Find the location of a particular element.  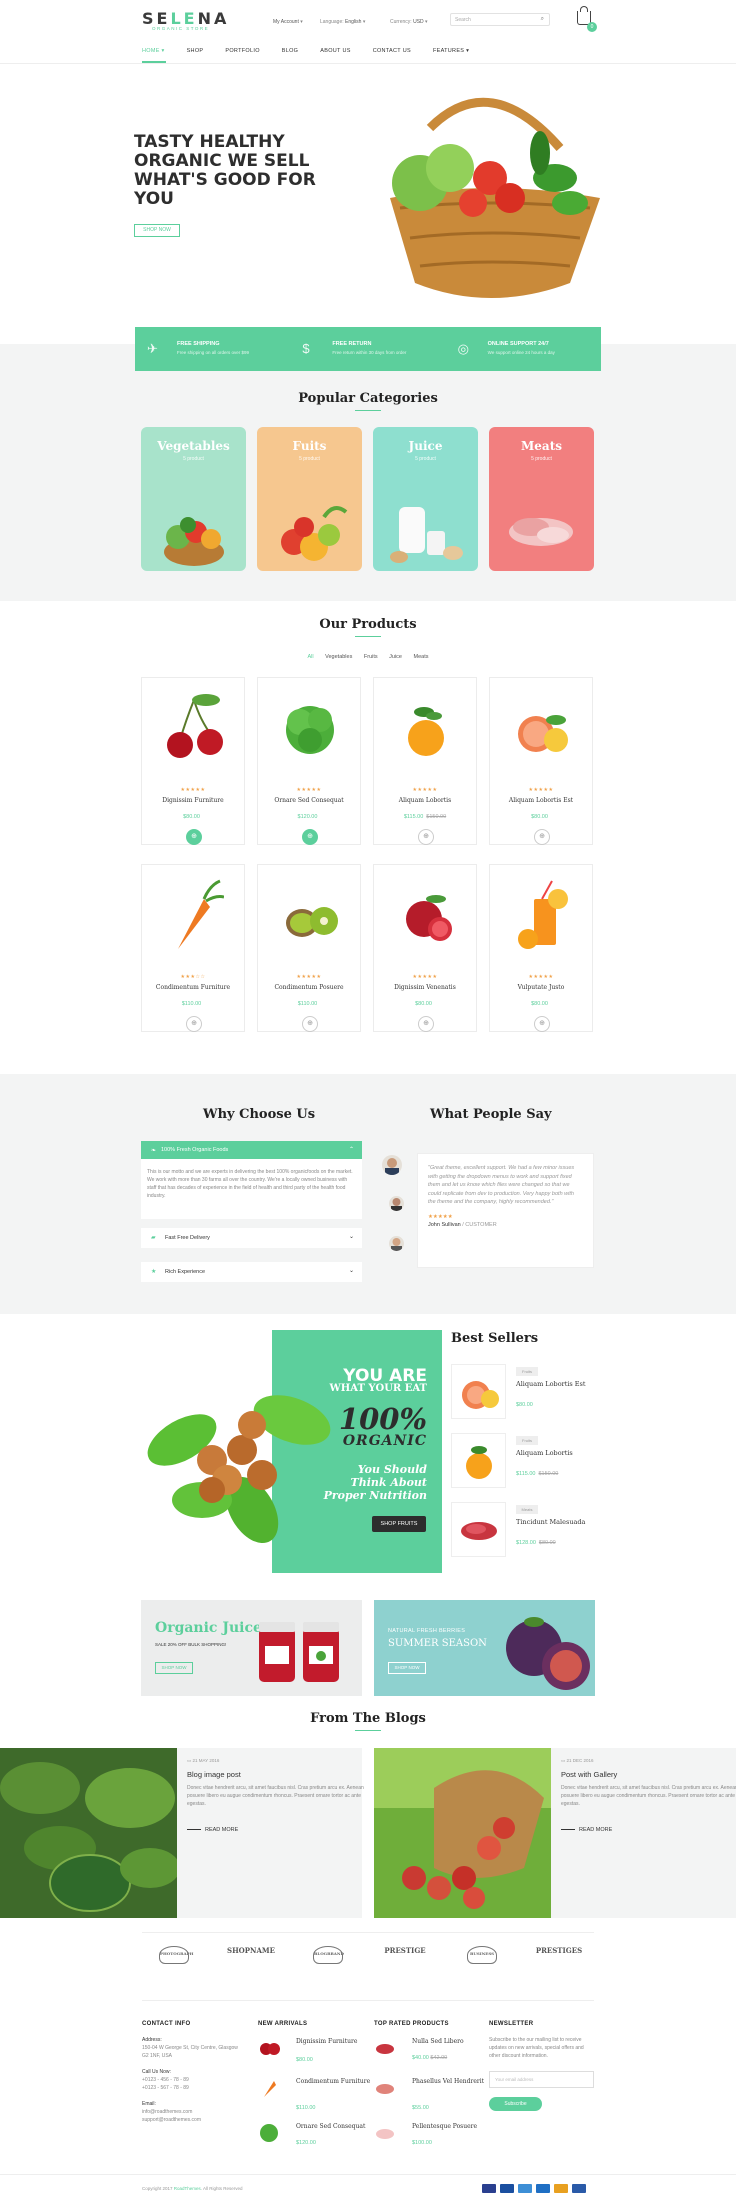

footer-product: Nulla Sed Libero $40.00 $42.00 is located at coordinates (434, 2057).